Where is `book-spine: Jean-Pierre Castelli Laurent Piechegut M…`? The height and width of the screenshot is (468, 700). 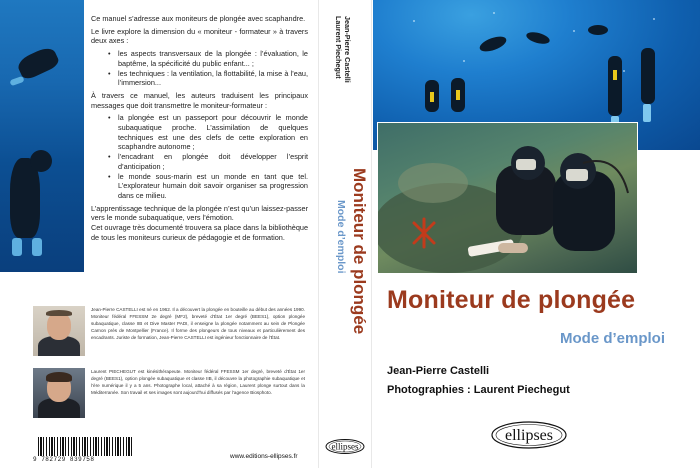 book-spine: Jean-Pierre Castelli Laurent Piechegut M… is located at coordinates (345, 234).